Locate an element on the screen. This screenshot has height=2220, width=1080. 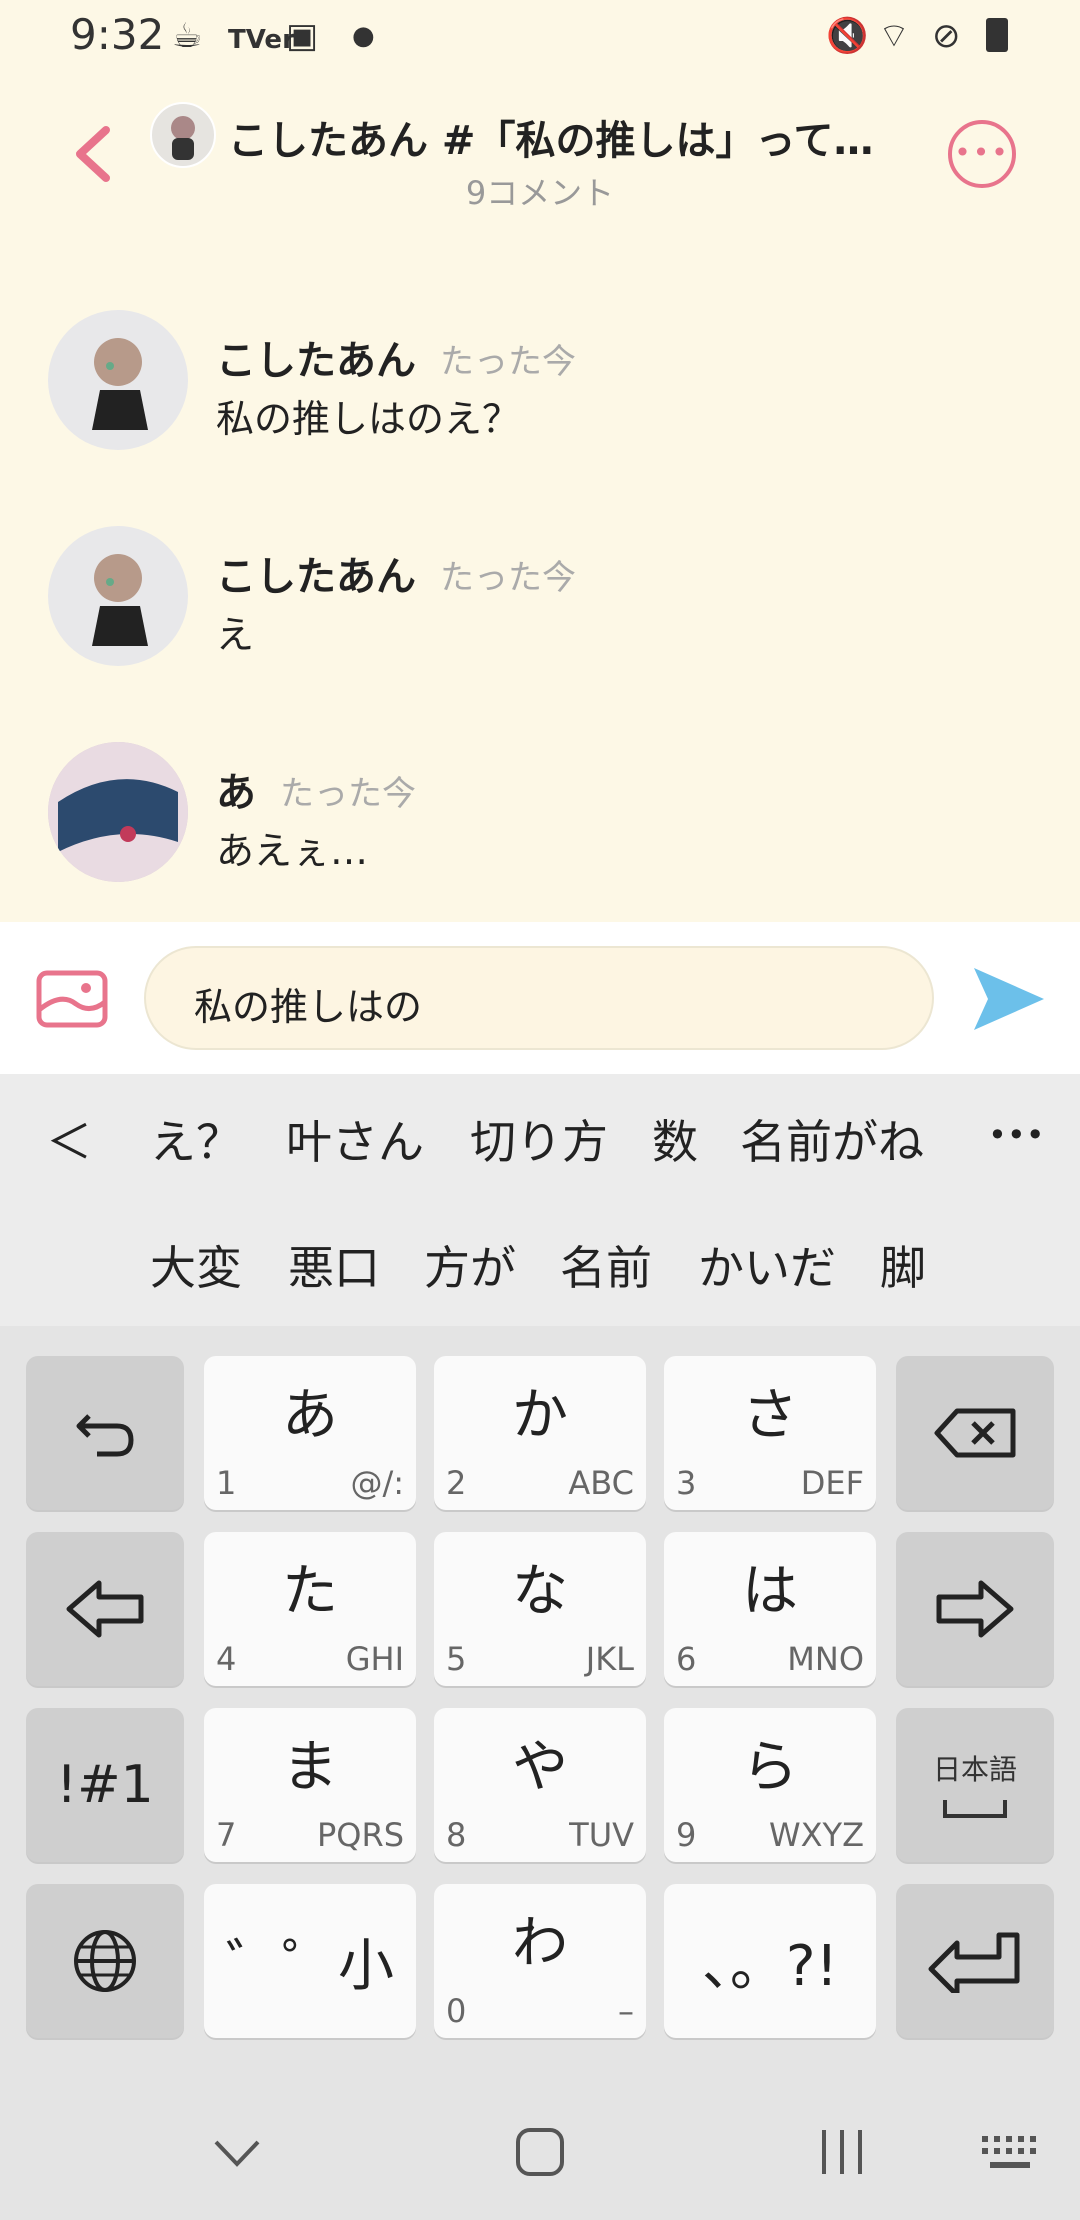
home-icon is located at coordinates (540, 2152).